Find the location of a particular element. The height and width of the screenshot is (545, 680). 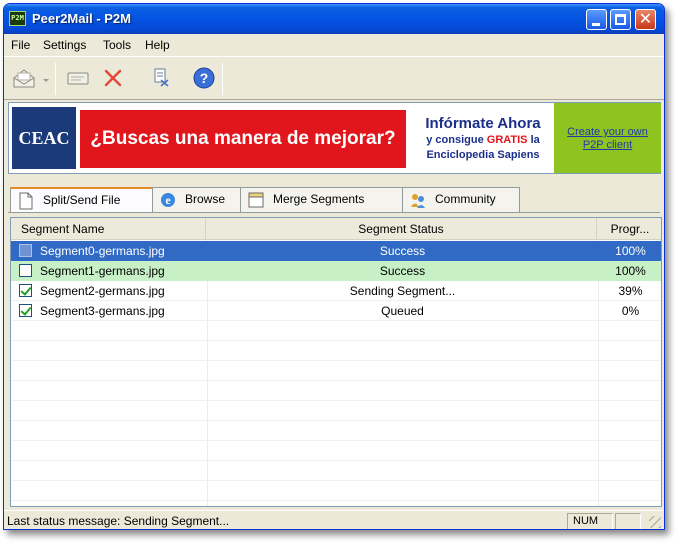

segment-progress: 39% is located at coordinates (630, 291).